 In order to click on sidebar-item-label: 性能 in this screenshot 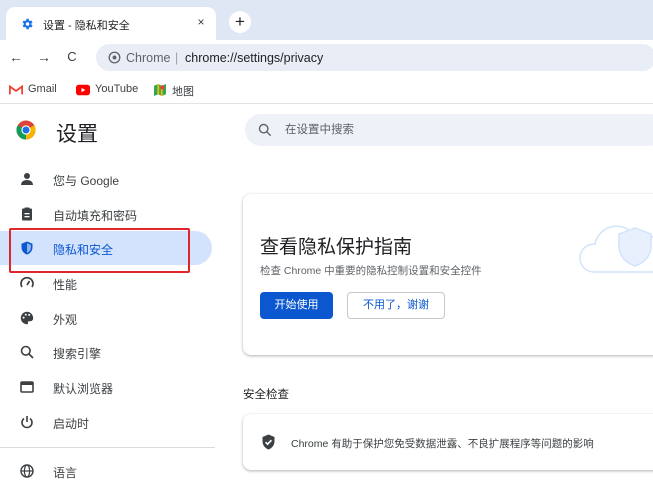, I will do `click(65, 285)`.